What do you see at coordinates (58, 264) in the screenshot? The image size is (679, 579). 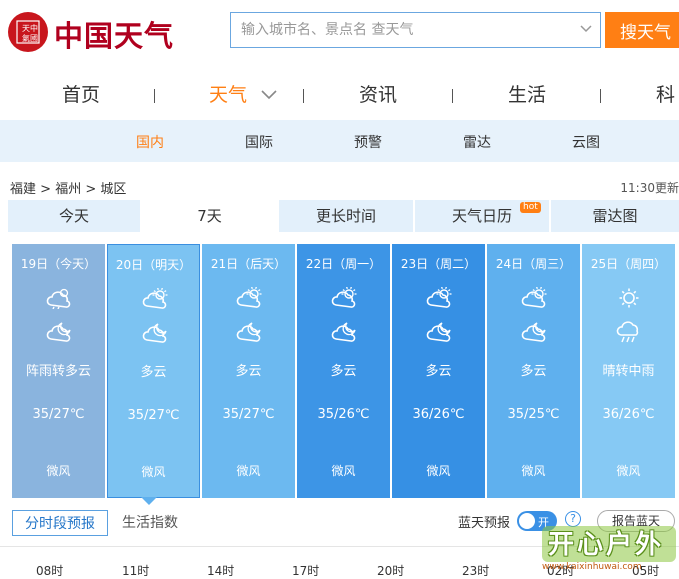 I see `forecast-date: 19日（今天）` at bounding box center [58, 264].